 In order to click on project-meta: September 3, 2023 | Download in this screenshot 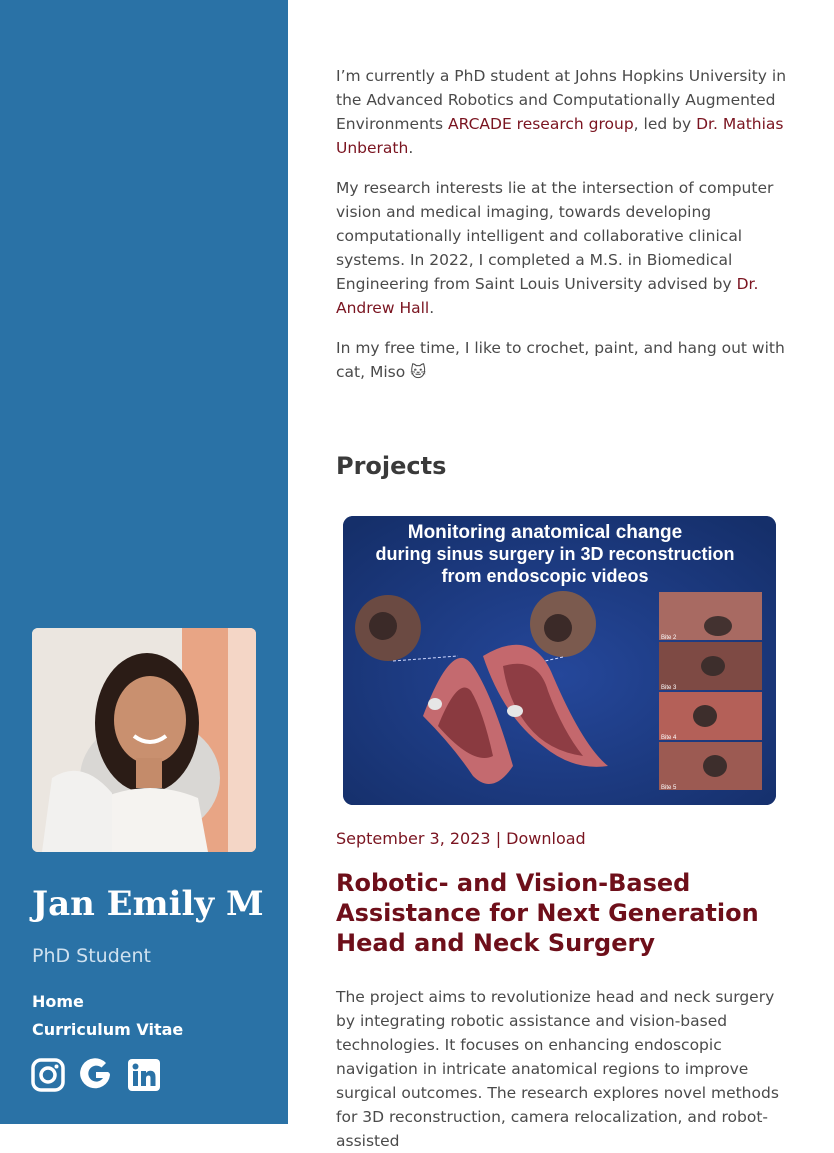, I will do `click(461, 838)`.